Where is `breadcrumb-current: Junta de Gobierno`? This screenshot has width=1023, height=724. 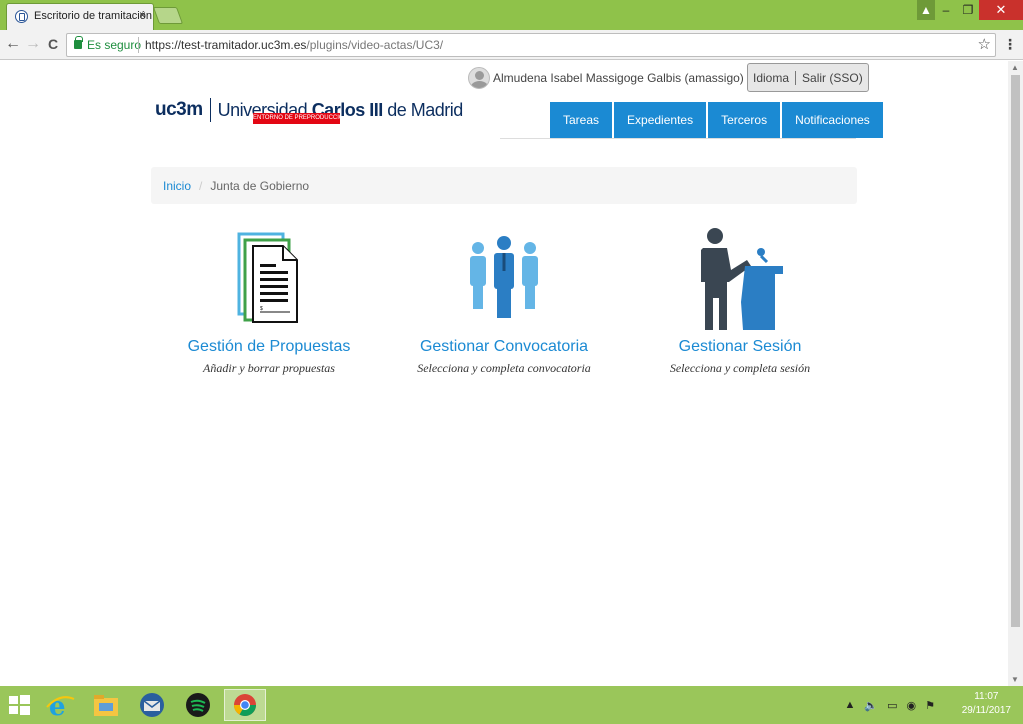 breadcrumb-current: Junta de Gobierno is located at coordinates (260, 185).